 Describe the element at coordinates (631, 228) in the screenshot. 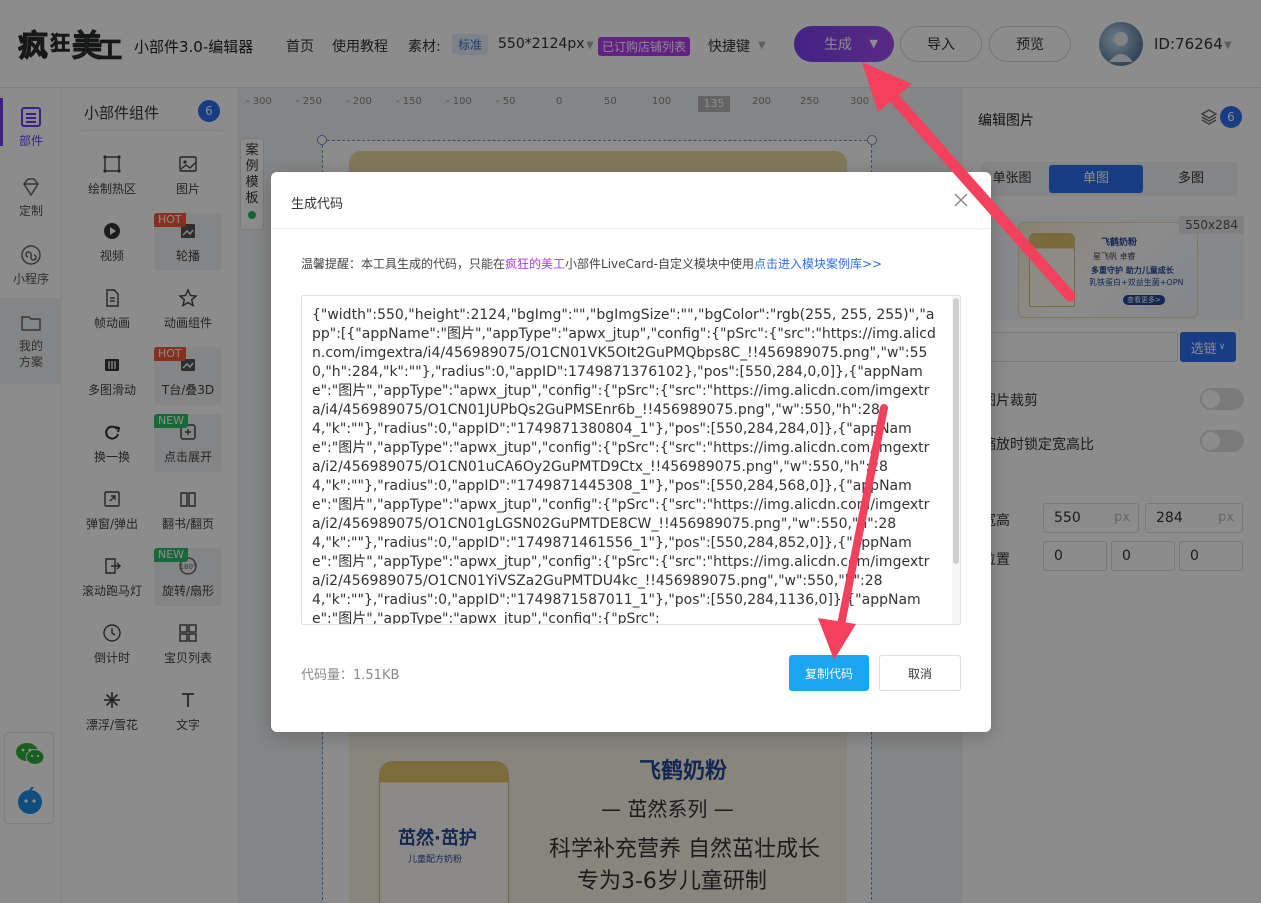

I see `divider` at that location.